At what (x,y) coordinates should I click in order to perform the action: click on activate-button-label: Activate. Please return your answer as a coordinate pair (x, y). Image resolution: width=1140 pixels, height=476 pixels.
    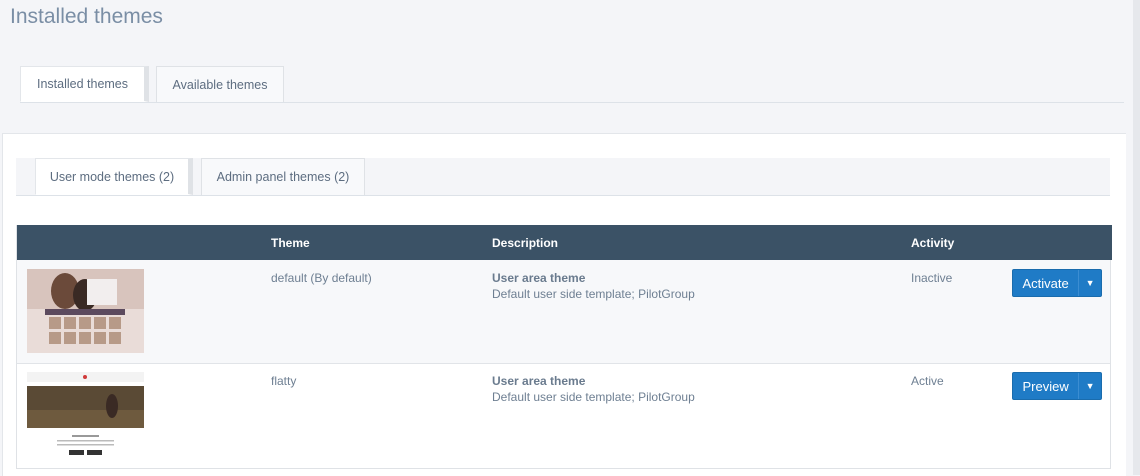
    Looking at the image, I should click on (1045, 283).